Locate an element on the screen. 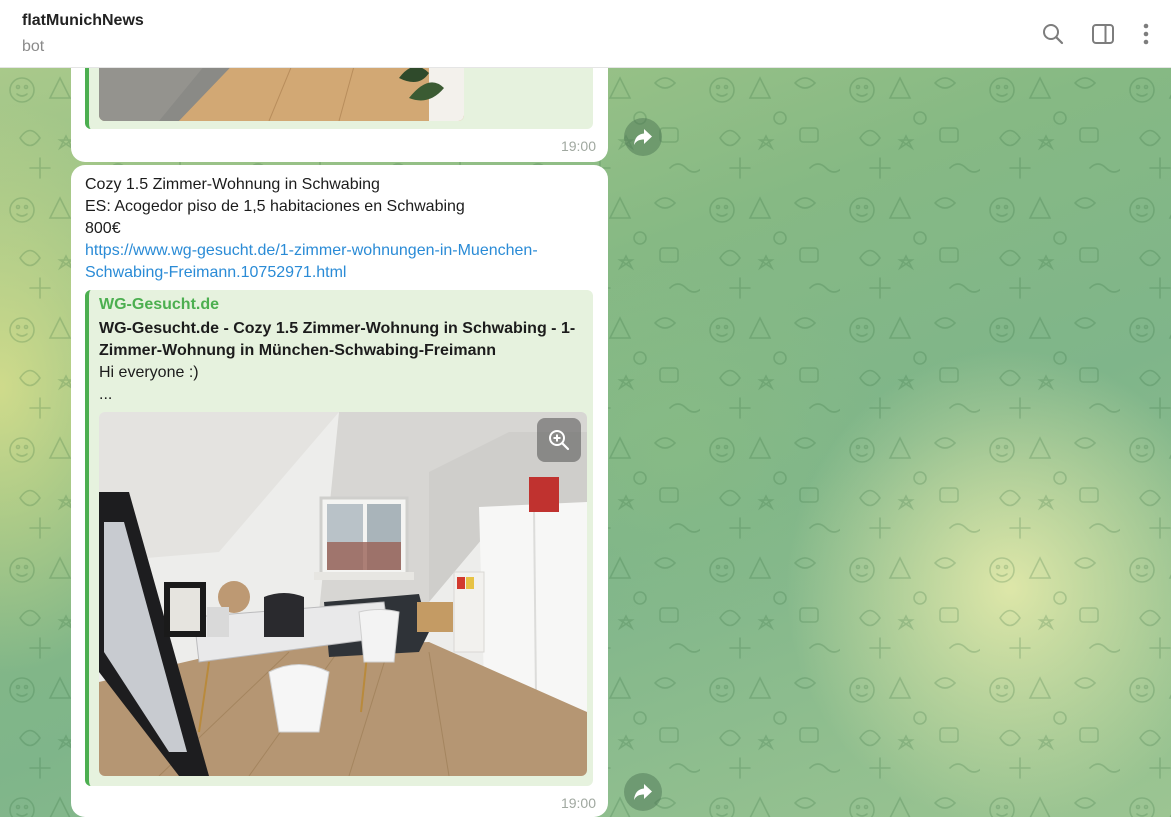 The height and width of the screenshot is (817, 1171). room-photo-image is located at coordinates (281, 94).